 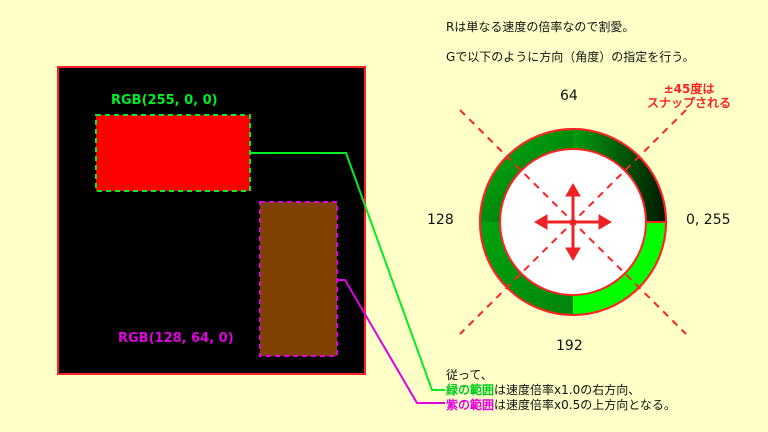 I want to click on note-therefore: 従って、, so click(x=469, y=375).